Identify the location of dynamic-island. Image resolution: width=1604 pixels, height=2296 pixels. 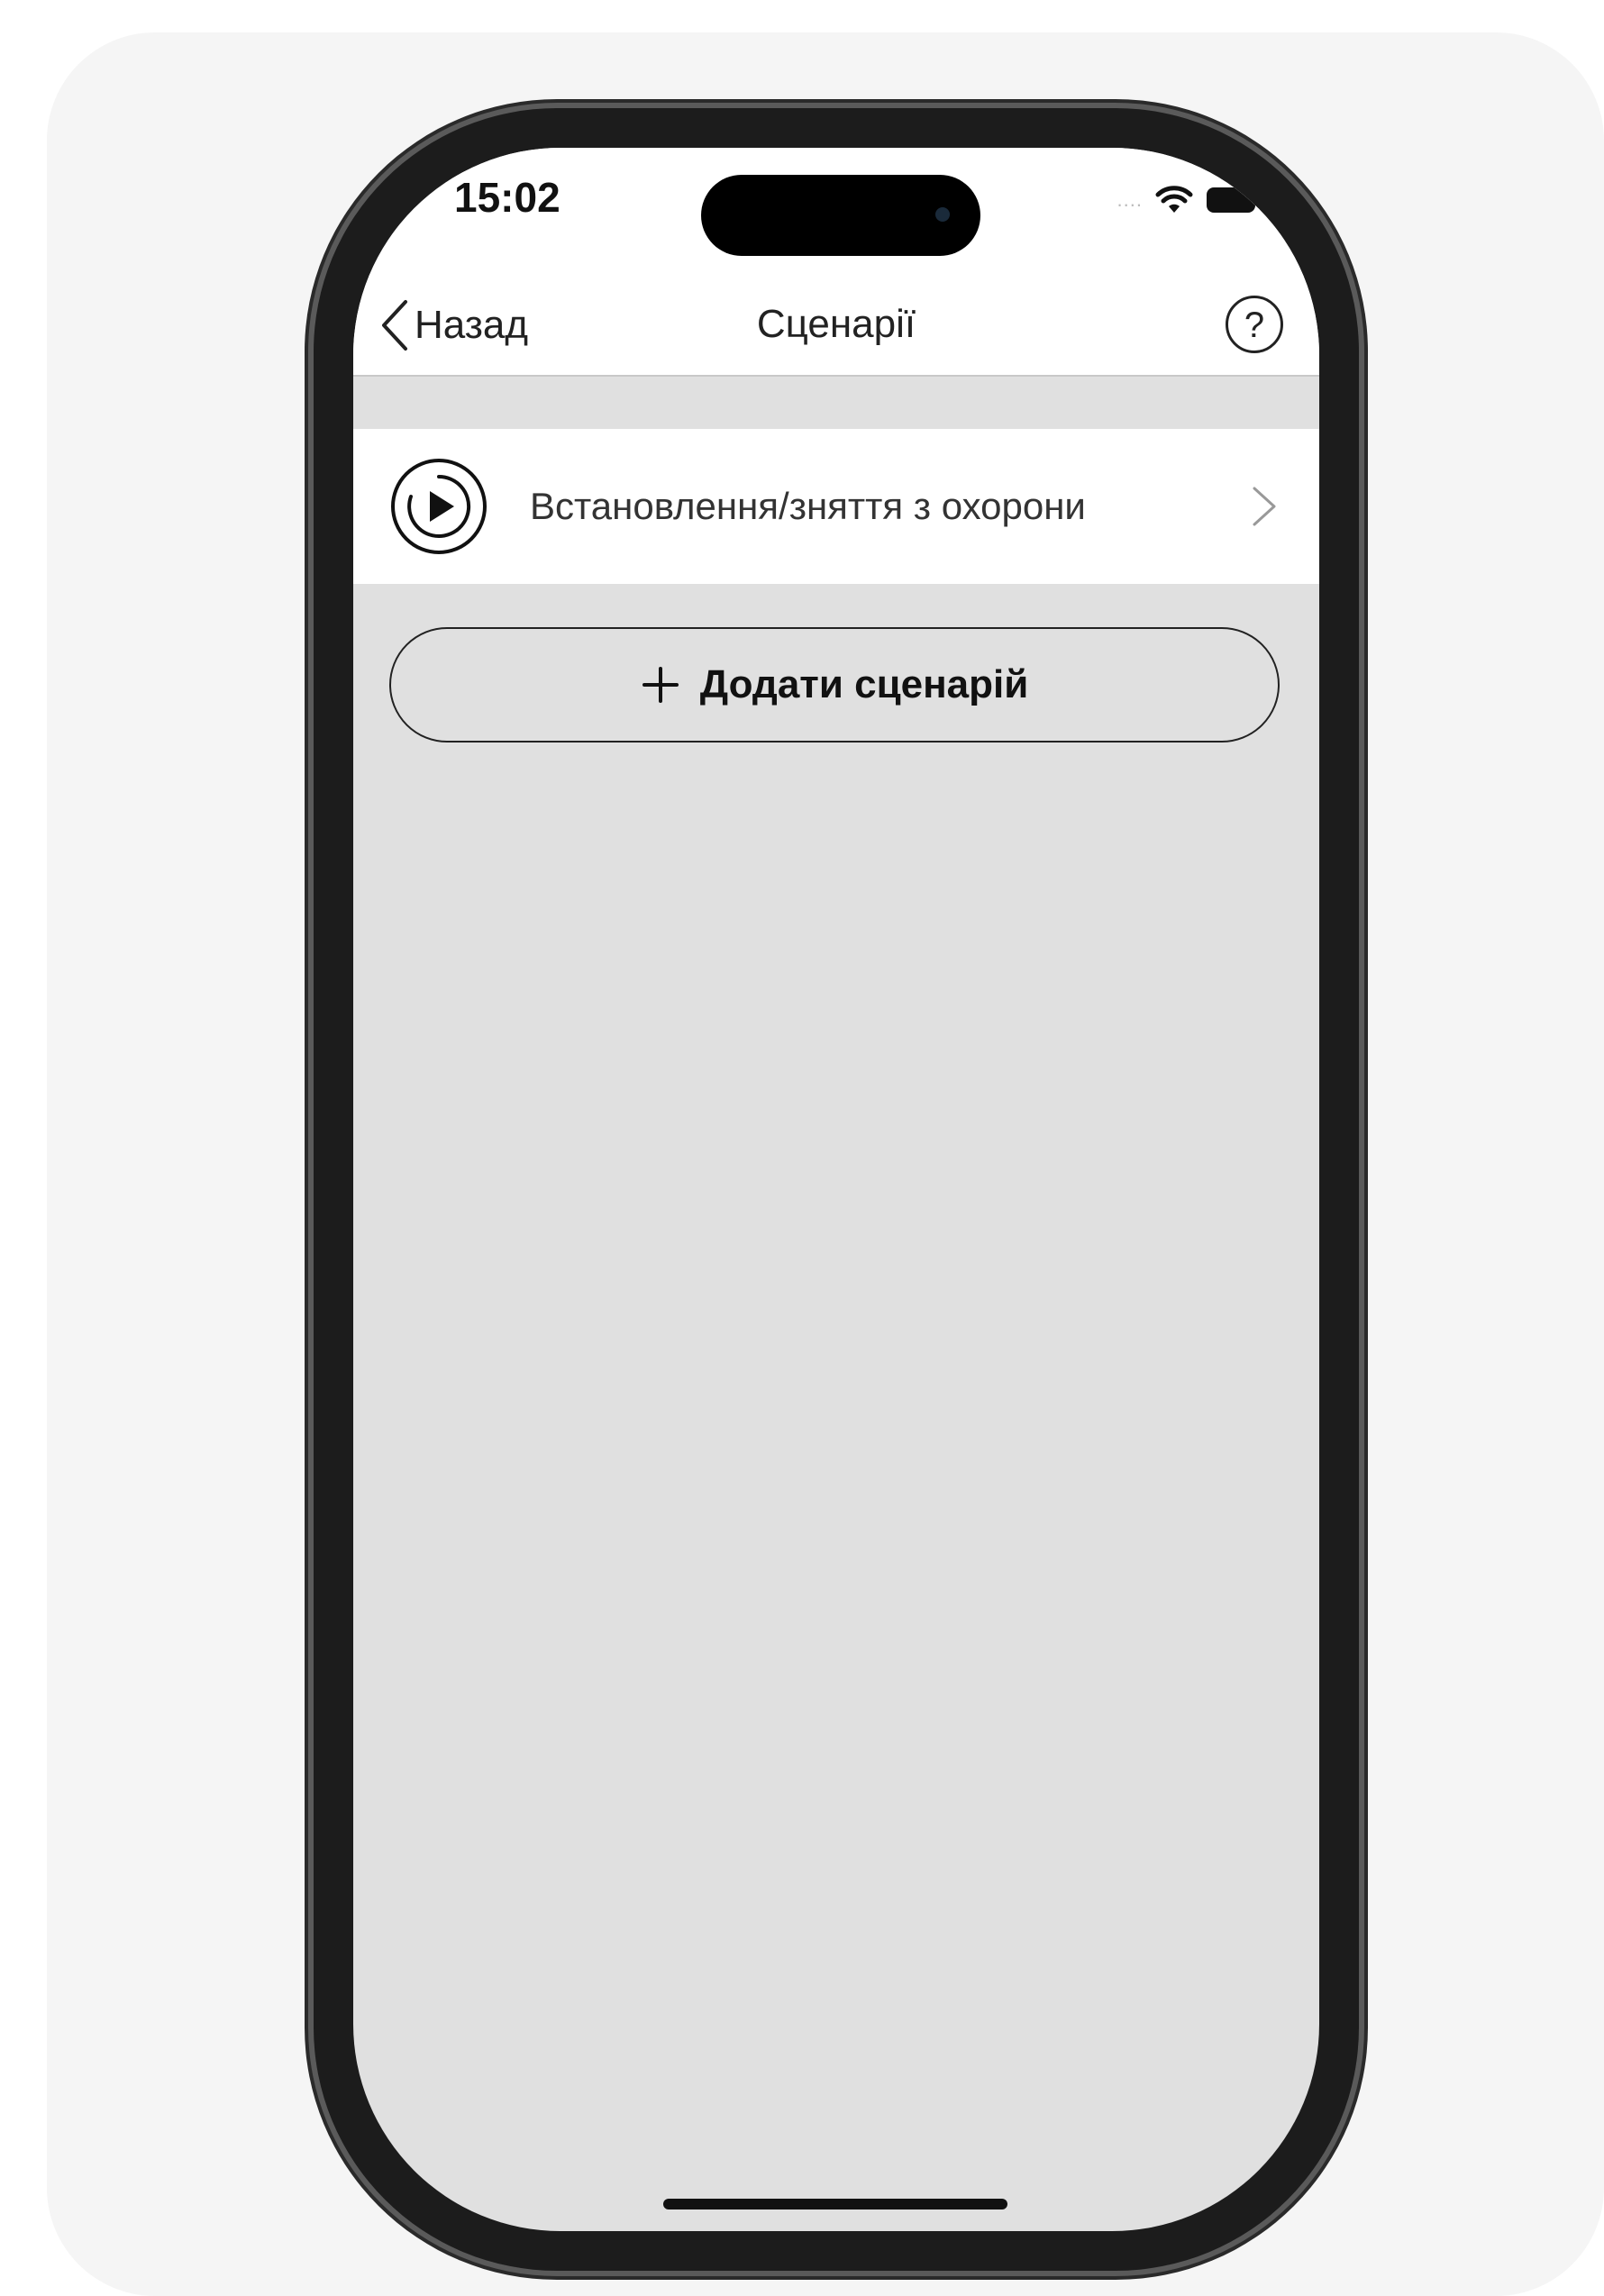
(840, 216).